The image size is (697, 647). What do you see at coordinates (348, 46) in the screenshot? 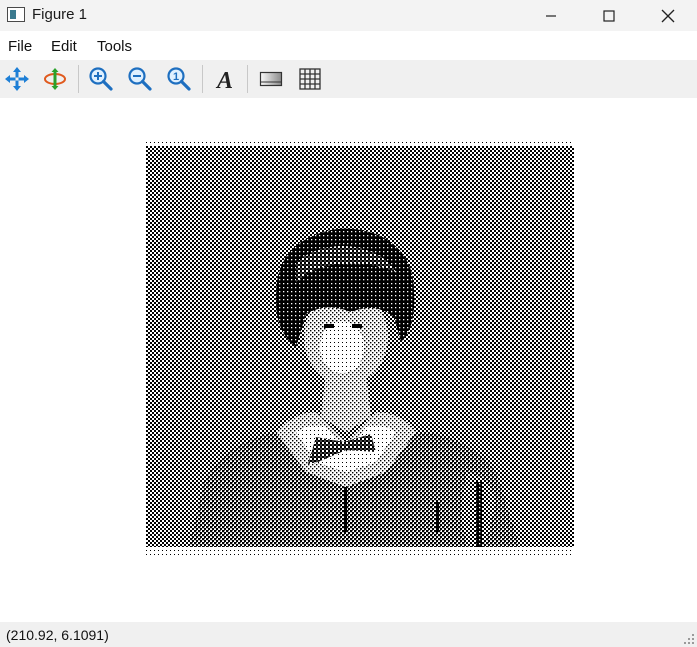
I see `menu-bar: File Edit Tools` at bounding box center [348, 46].